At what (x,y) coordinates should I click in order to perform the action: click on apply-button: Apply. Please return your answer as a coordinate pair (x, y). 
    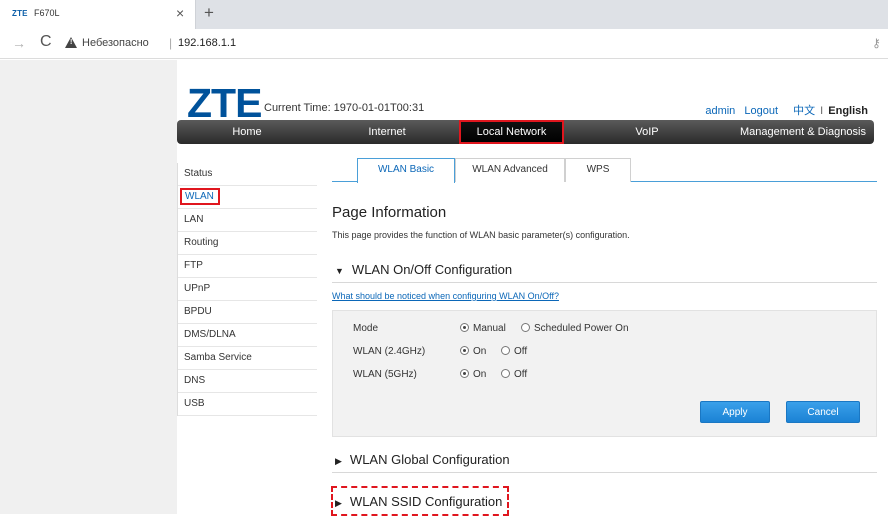
    Looking at the image, I should click on (735, 412).